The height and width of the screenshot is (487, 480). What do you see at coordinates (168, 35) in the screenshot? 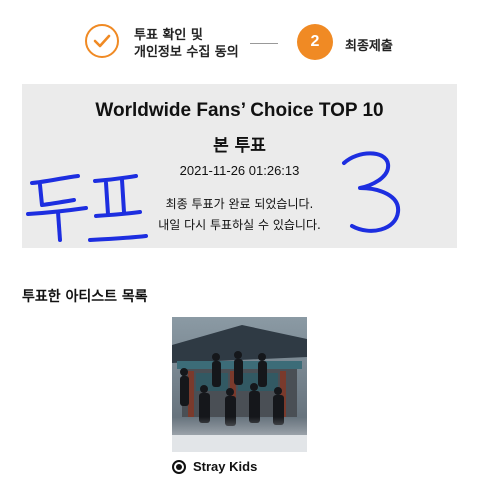
I see `step1-label-line1: 투표 확인 및` at bounding box center [168, 35].